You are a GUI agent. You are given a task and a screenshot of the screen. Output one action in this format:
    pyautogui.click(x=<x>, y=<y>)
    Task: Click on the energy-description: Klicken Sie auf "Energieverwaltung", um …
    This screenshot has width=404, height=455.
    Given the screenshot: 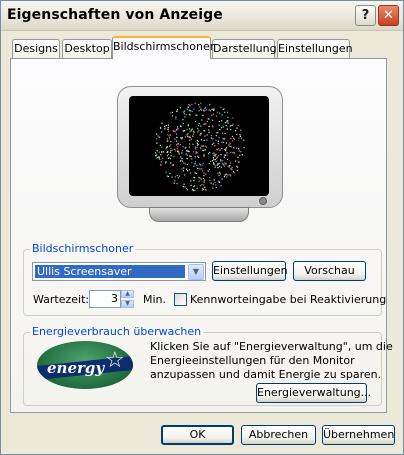 What is the action you would take?
    pyautogui.click(x=271, y=360)
    